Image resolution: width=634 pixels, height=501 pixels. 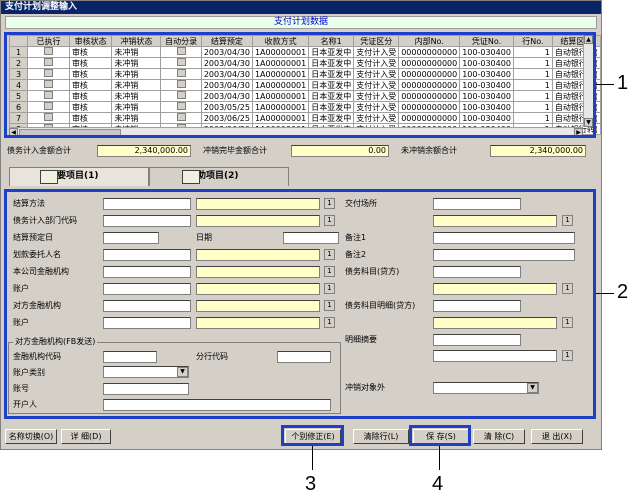 What do you see at coordinates (381, 436) in the screenshot?
I see `clear-row-button: 清除行(L)` at bounding box center [381, 436].